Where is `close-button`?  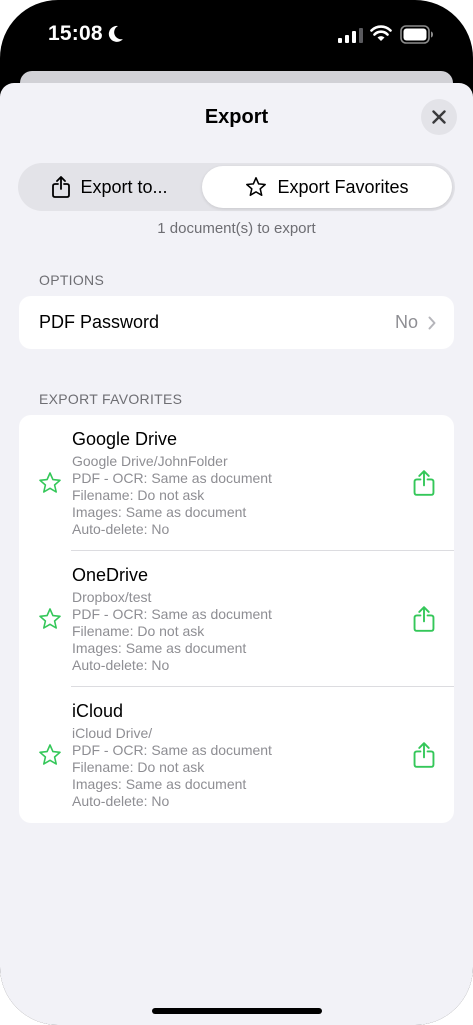
close-button is located at coordinates (439, 117).